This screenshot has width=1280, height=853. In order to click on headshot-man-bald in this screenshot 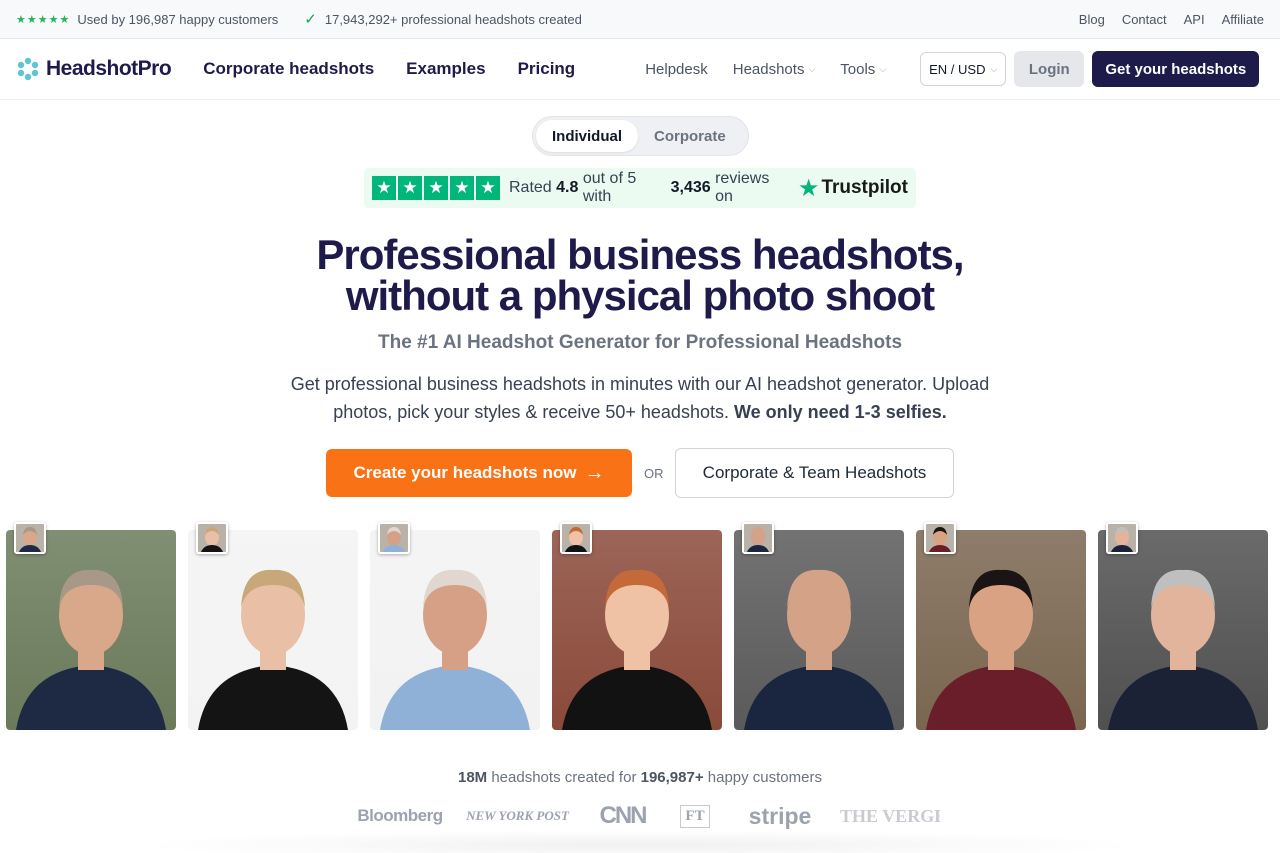, I will do `click(819, 626)`.